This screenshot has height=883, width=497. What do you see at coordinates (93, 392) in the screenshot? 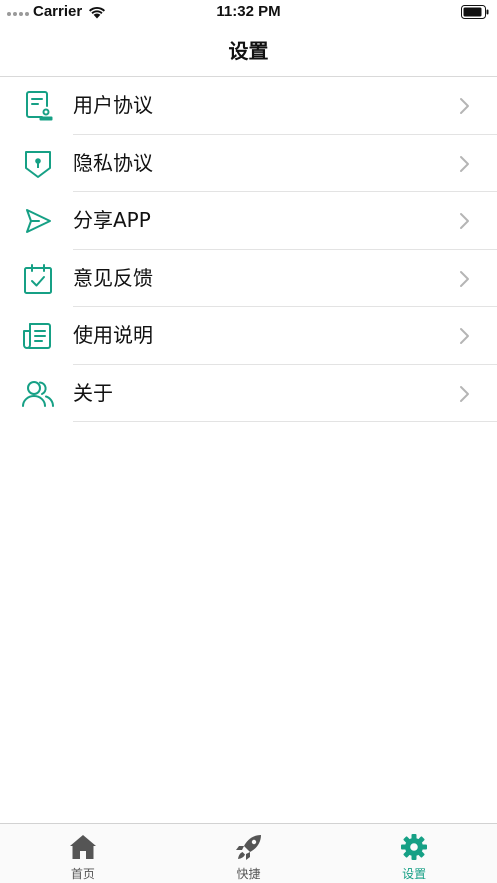
I see `settings-item-label: 关于` at bounding box center [93, 392].